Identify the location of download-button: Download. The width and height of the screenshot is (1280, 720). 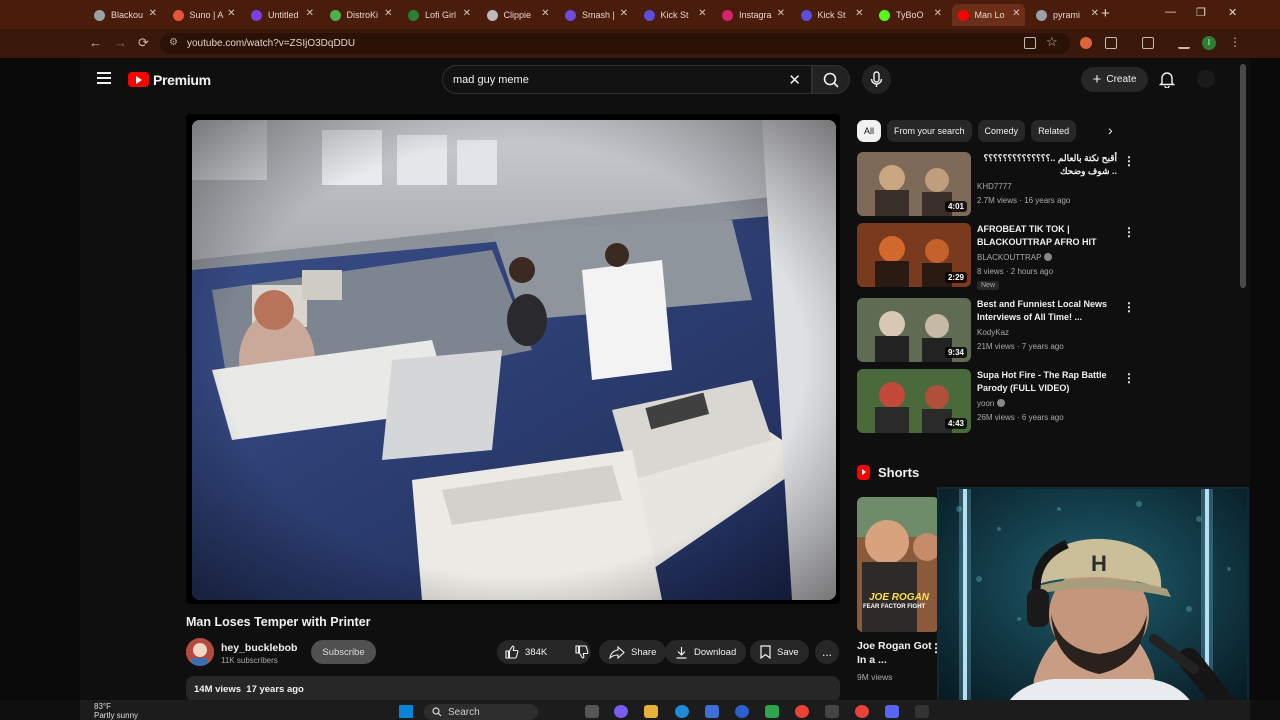
(706, 652).